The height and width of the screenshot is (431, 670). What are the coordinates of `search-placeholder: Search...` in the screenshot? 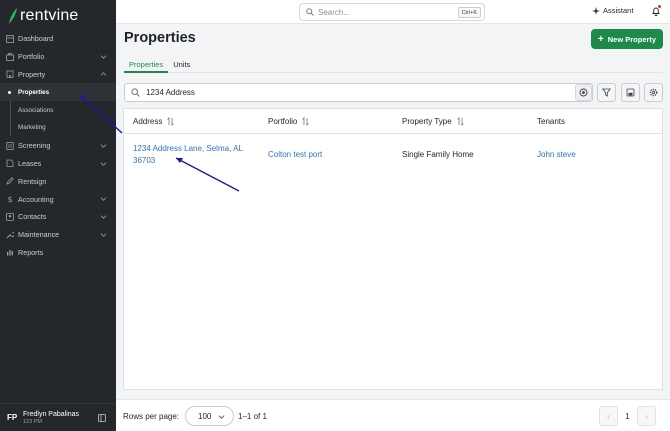 It's located at (334, 12).